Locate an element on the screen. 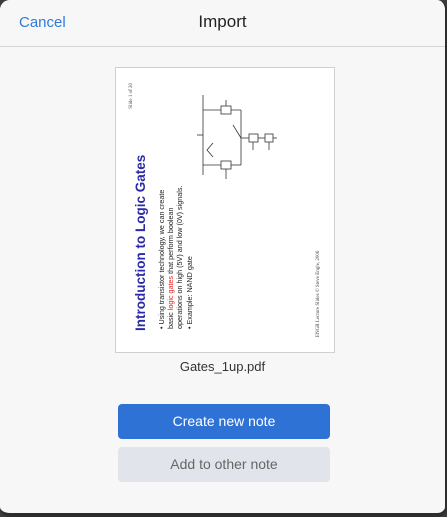 Image resolution: width=447 pixels, height=517 pixels. slide-page-number: Slide 1 of 20 is located at coordinates (131, 96).